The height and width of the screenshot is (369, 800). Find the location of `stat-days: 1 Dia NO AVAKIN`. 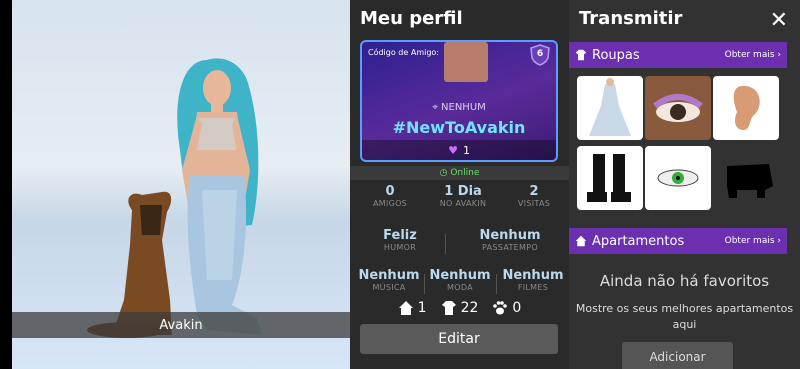

stat-days: 1 Dia NO AVAKIN is located at coordinates (463, 196).